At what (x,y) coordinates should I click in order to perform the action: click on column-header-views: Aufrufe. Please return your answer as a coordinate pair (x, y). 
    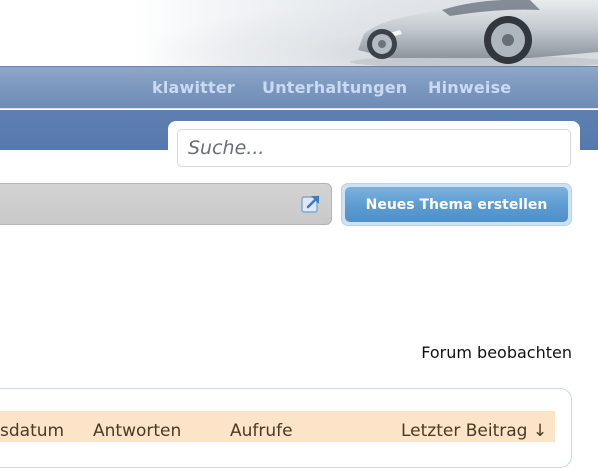
    Looking at the image, I should click on (261, 431).